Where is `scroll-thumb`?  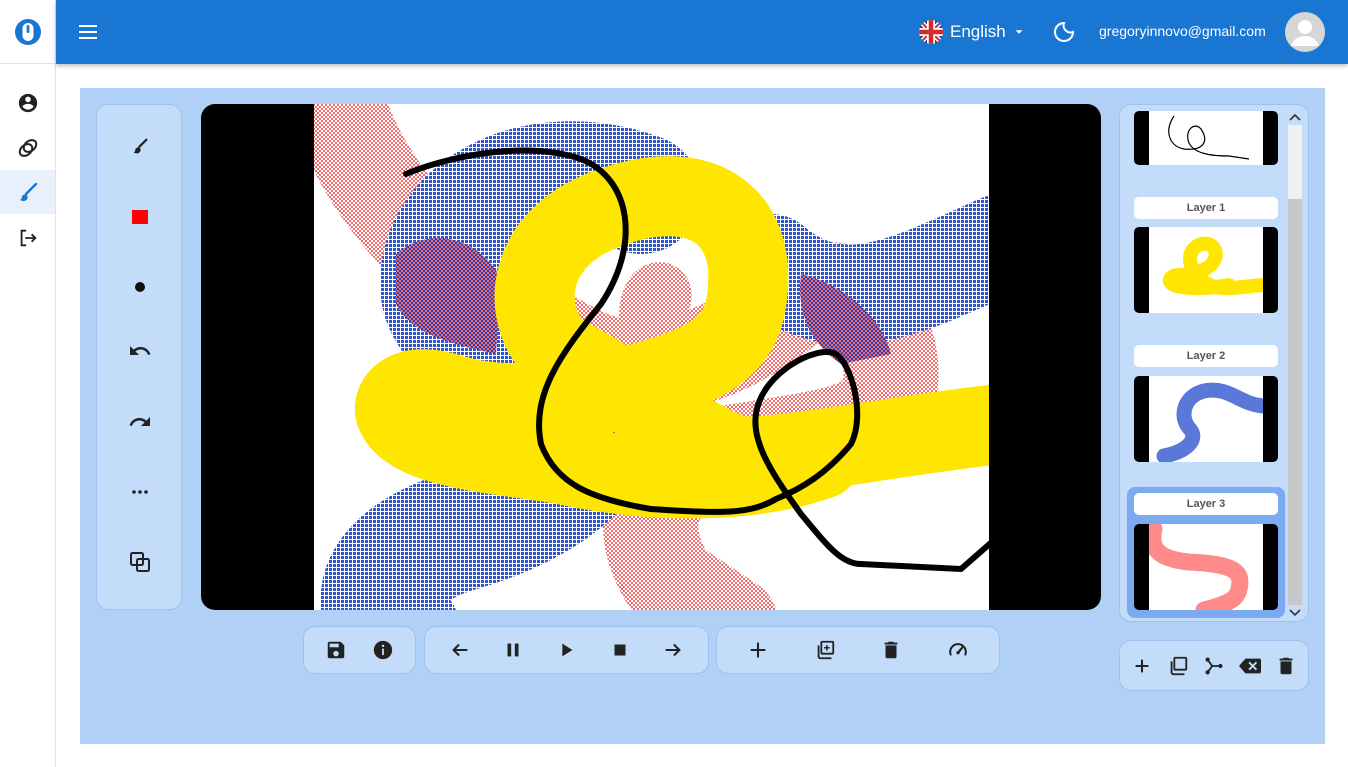
scroll-thumb is located at coordinates (1295, 162).